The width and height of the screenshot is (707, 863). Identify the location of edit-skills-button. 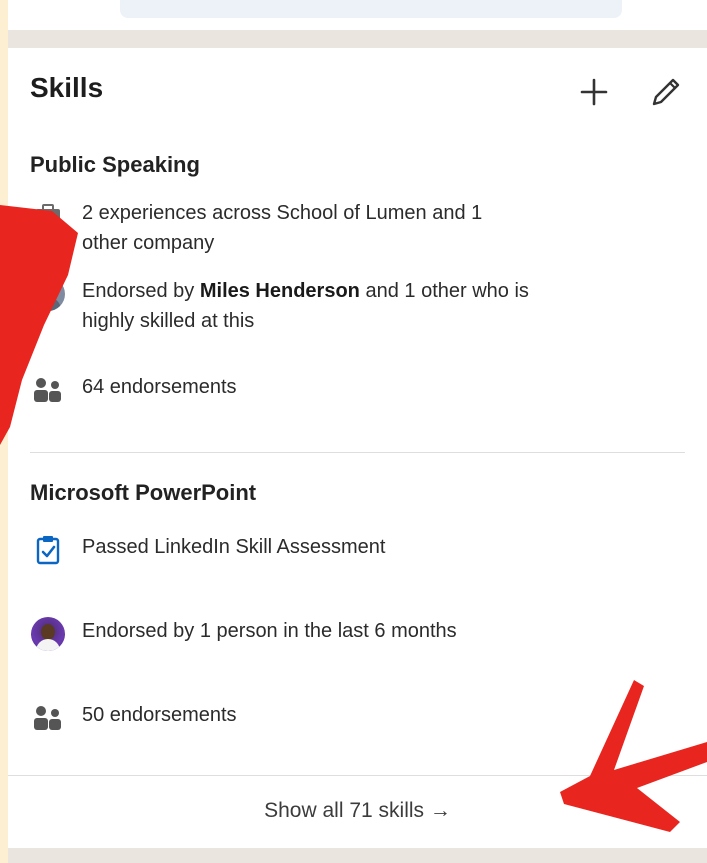
(666, 92).